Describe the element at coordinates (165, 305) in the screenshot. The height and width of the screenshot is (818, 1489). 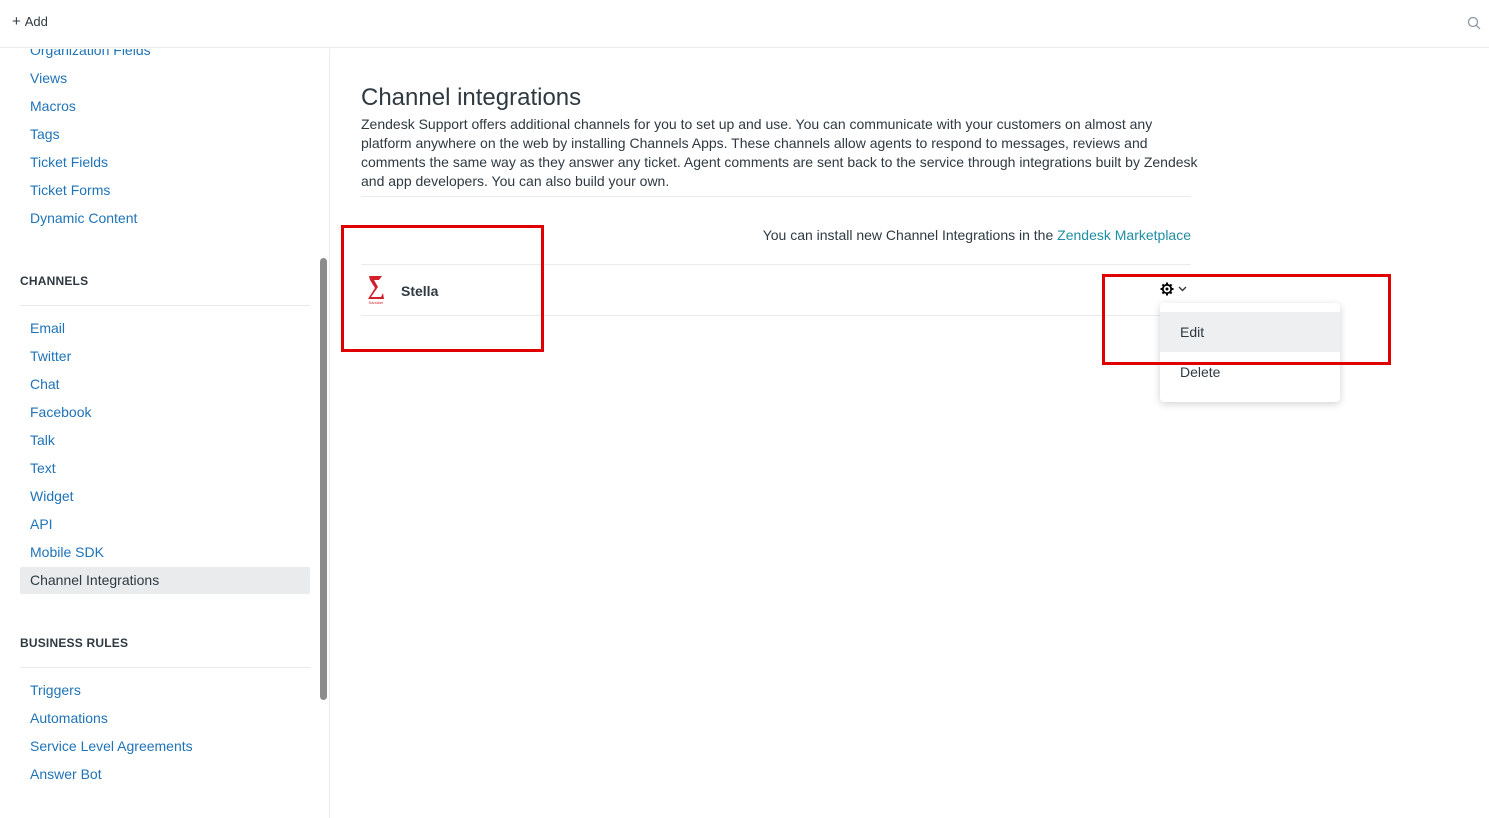
I see `channels-divider` at that location.